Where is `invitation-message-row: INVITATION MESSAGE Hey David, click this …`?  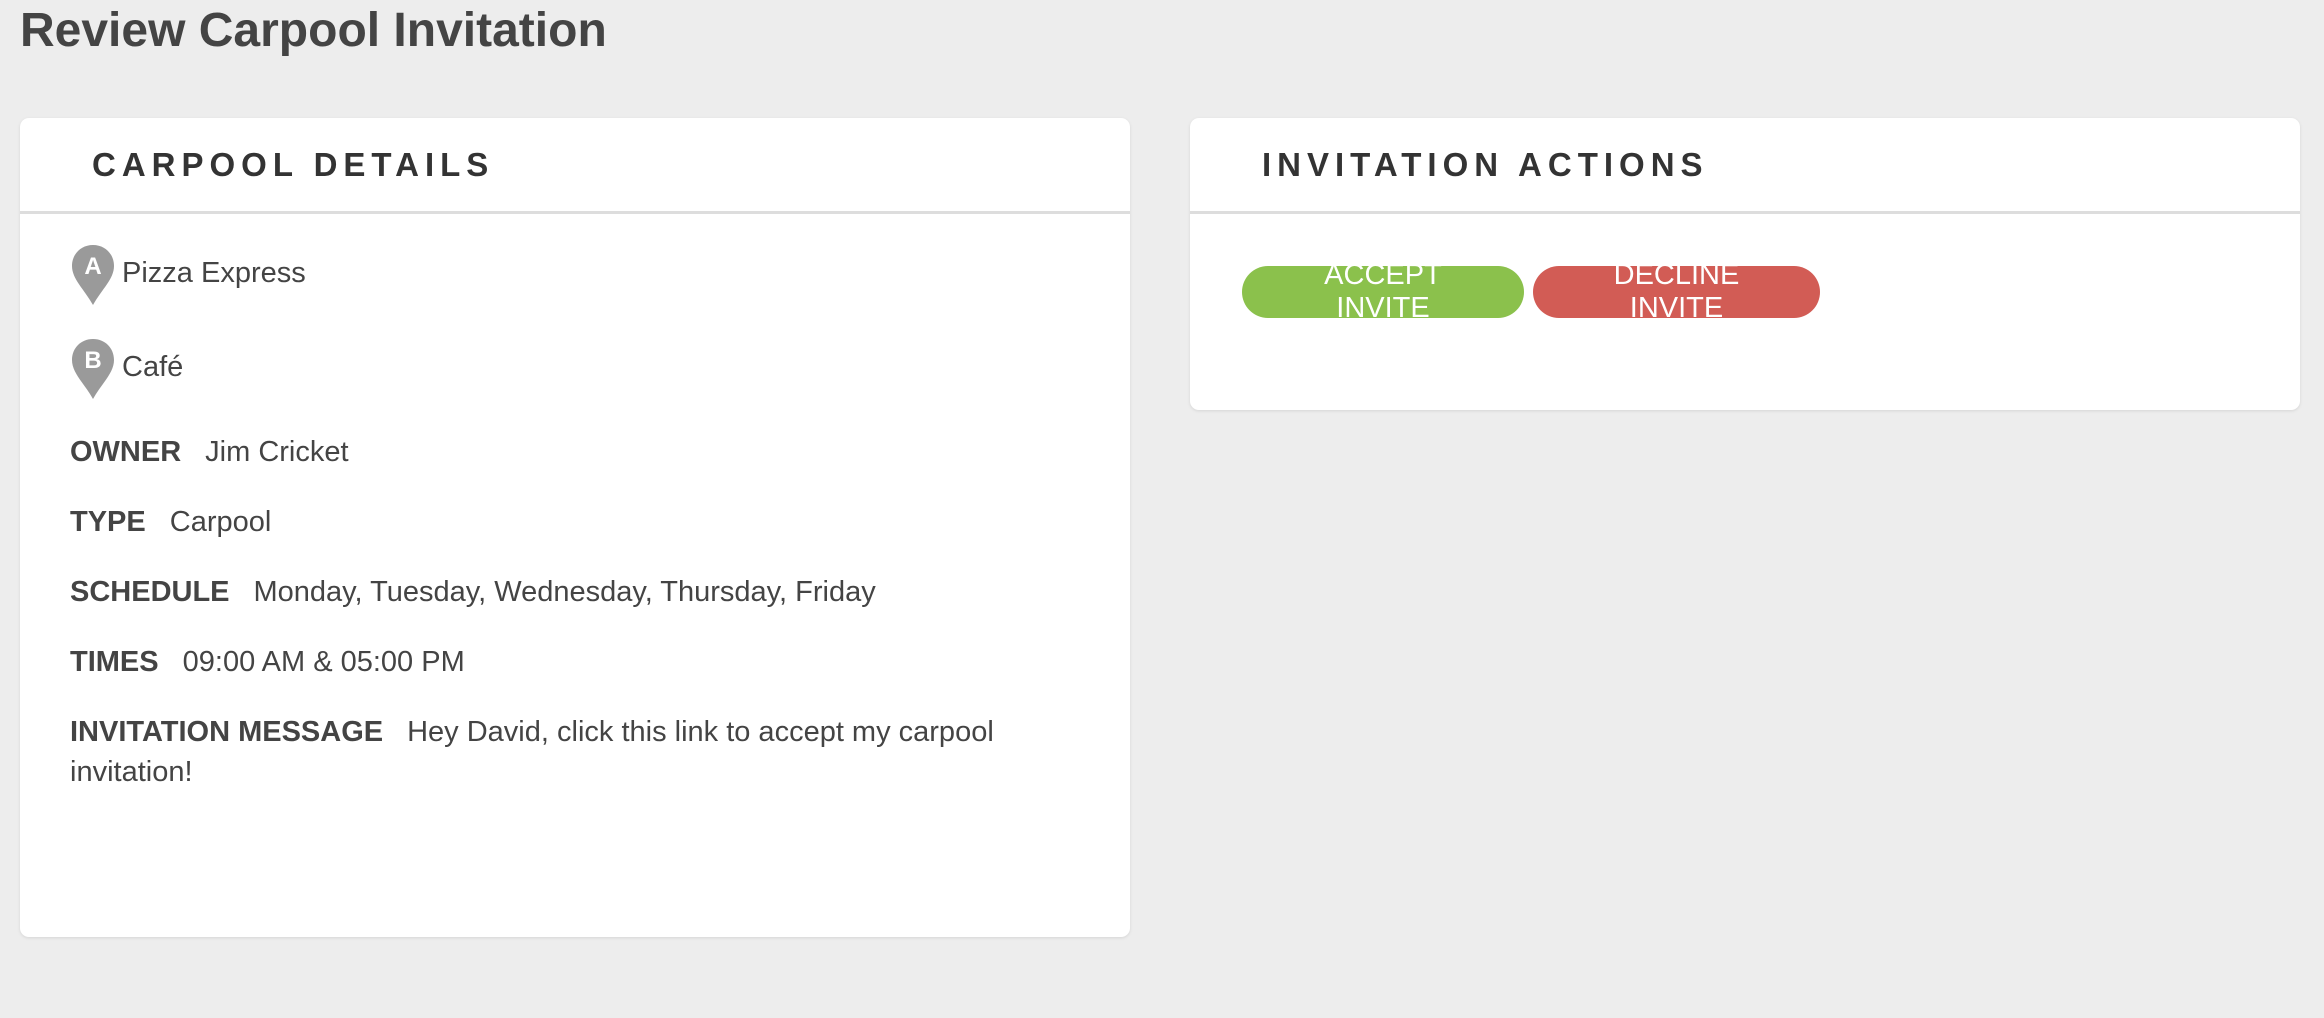 invitation-message-row: INVITATION MESSAGE Hey David, click this … is located at coordinates (575, 752).